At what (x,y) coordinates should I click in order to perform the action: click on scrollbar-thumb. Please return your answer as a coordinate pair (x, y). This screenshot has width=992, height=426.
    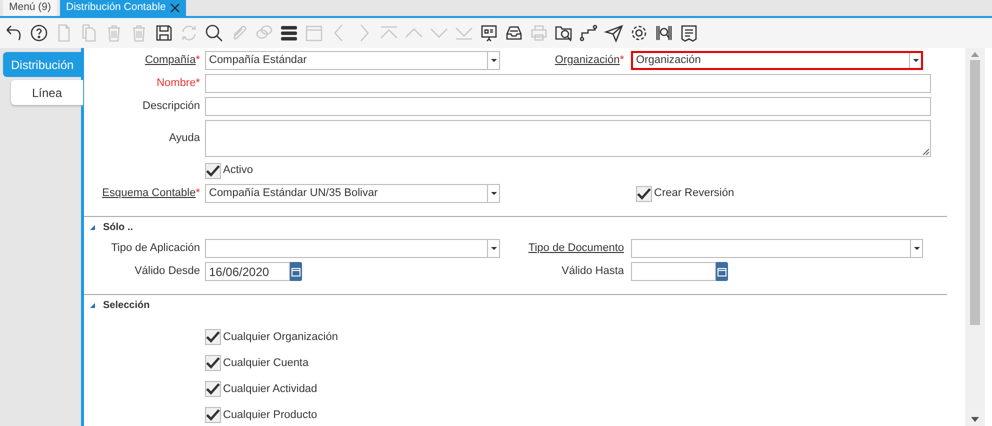
    Looking at the image, I should click on (975, 192).